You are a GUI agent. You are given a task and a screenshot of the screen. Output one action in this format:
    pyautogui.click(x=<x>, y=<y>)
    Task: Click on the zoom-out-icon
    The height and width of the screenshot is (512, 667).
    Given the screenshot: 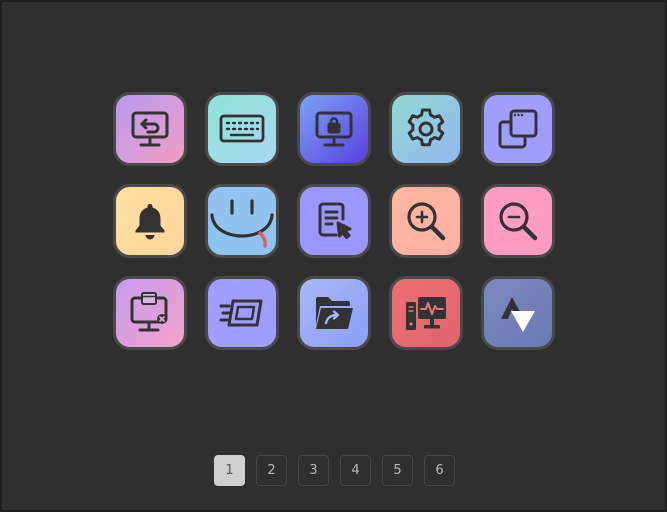 What is the action you would take?
    pyautogui.click(x=518, y=221)
    